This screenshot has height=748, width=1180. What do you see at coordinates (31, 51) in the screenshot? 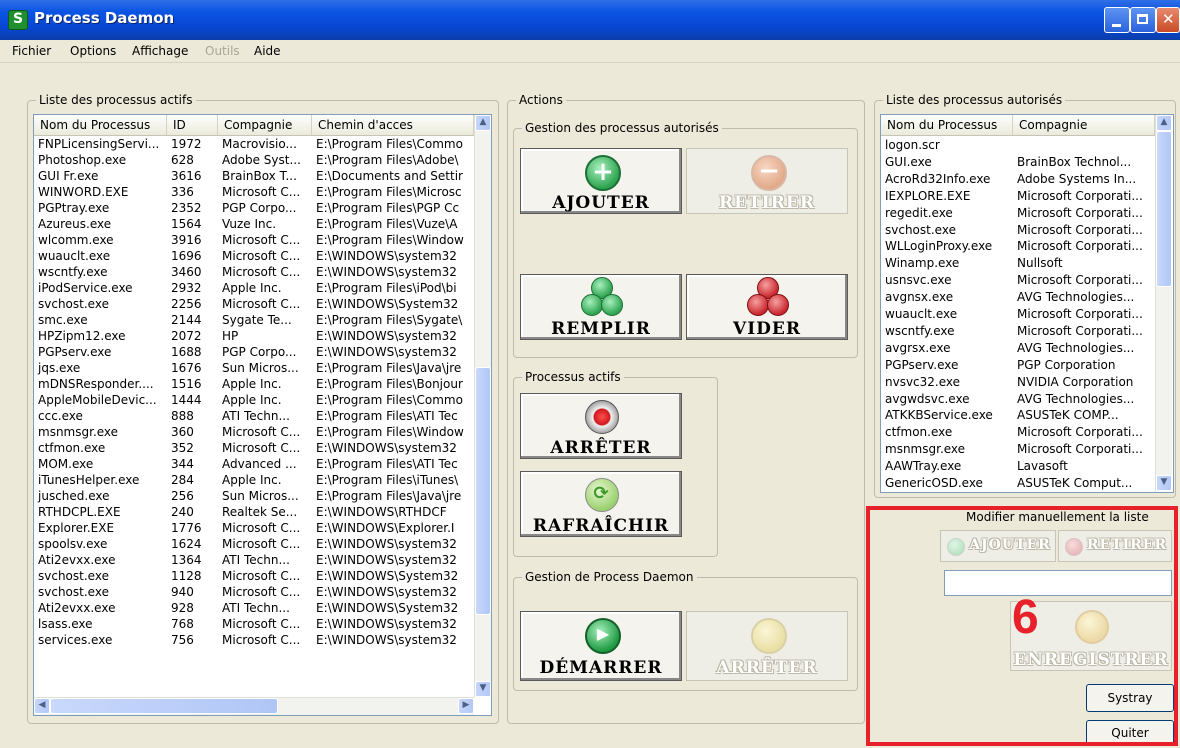
I see `menu-fichier: Fichier` at bounding box center [31, 51].